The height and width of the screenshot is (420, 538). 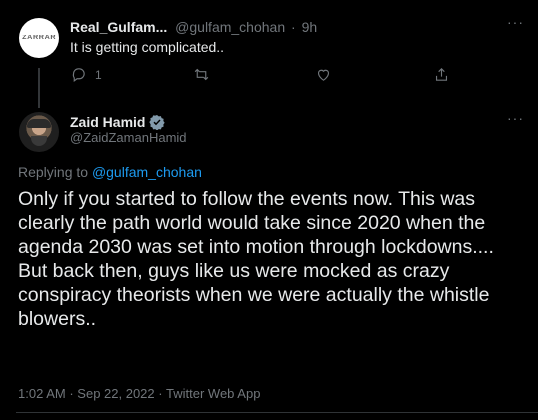 What do you see at coordinates (274, 77) in the screenshot?
I see `tweet-actions: 1` at bounding box center [274, 77].